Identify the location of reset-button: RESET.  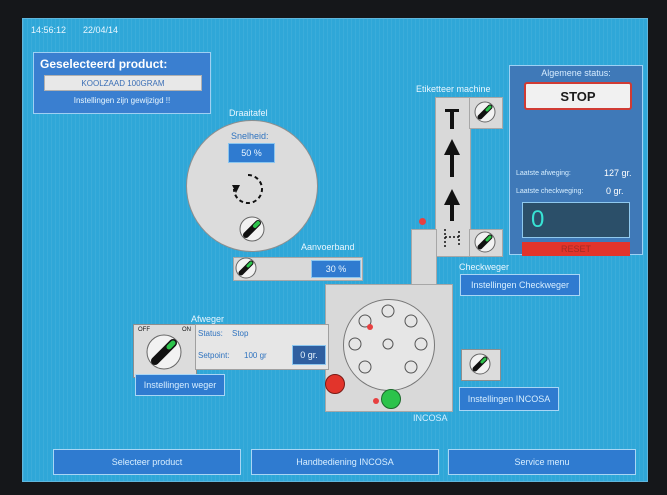
(576, 249).